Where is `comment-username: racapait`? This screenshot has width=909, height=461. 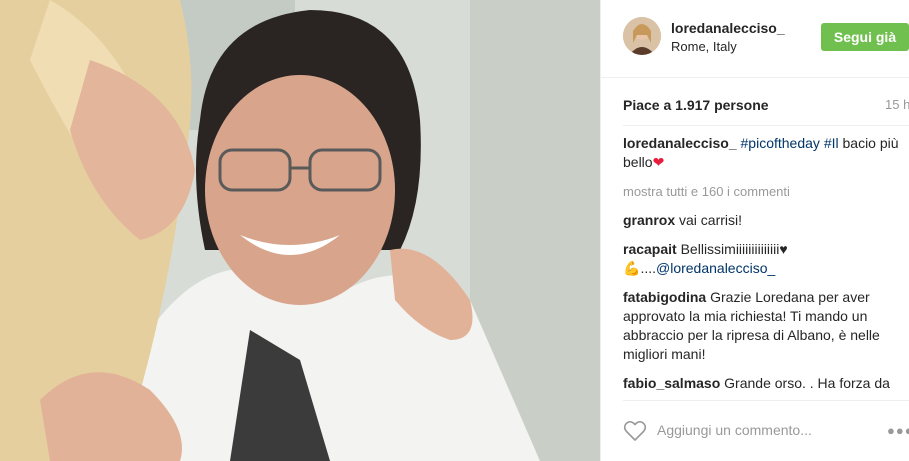 comment-username: racapait is located at coordinates (650, 249).